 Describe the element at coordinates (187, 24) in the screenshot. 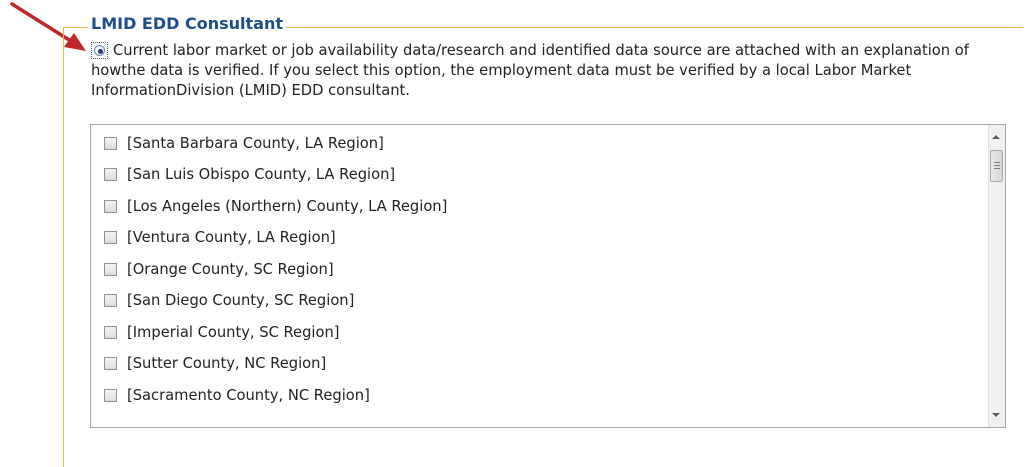

I see `section-title: LMID EDD Consultant` at that location.